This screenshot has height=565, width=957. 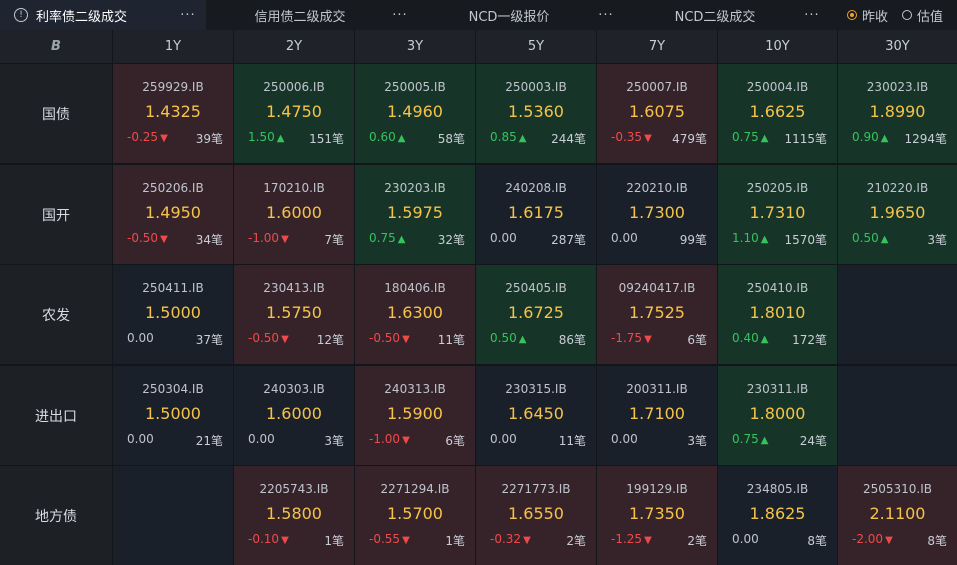 I want to click on column-header-1y: 1Y, so click(x=173, y=46).